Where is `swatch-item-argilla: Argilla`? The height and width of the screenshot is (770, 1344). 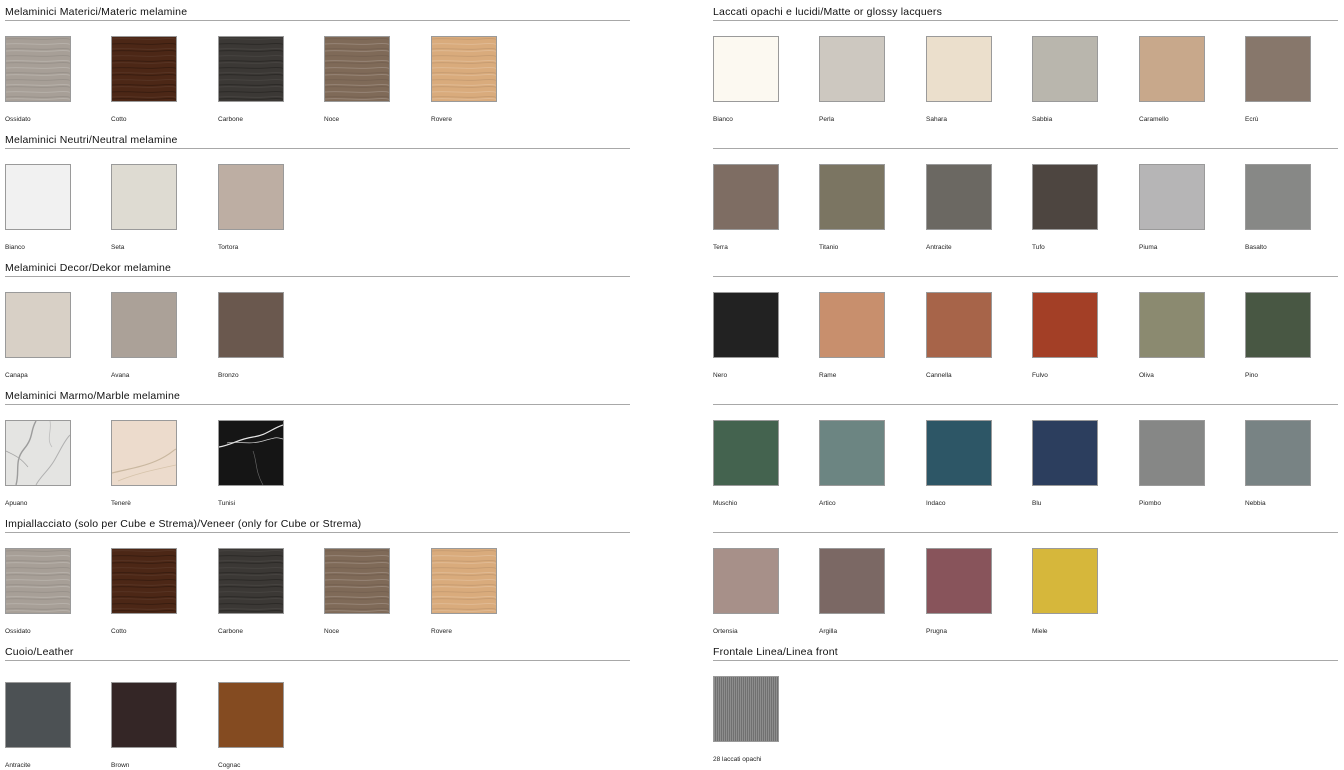 swatch-item-argilla: Argilla is located at coordinates (852, 591).